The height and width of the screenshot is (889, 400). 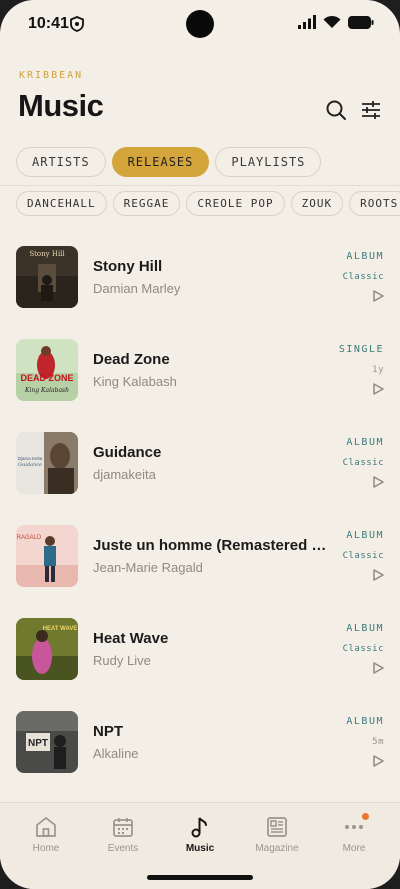 I want to click on genre-chip-roots: ROOTS, so click(x=374, y=203).